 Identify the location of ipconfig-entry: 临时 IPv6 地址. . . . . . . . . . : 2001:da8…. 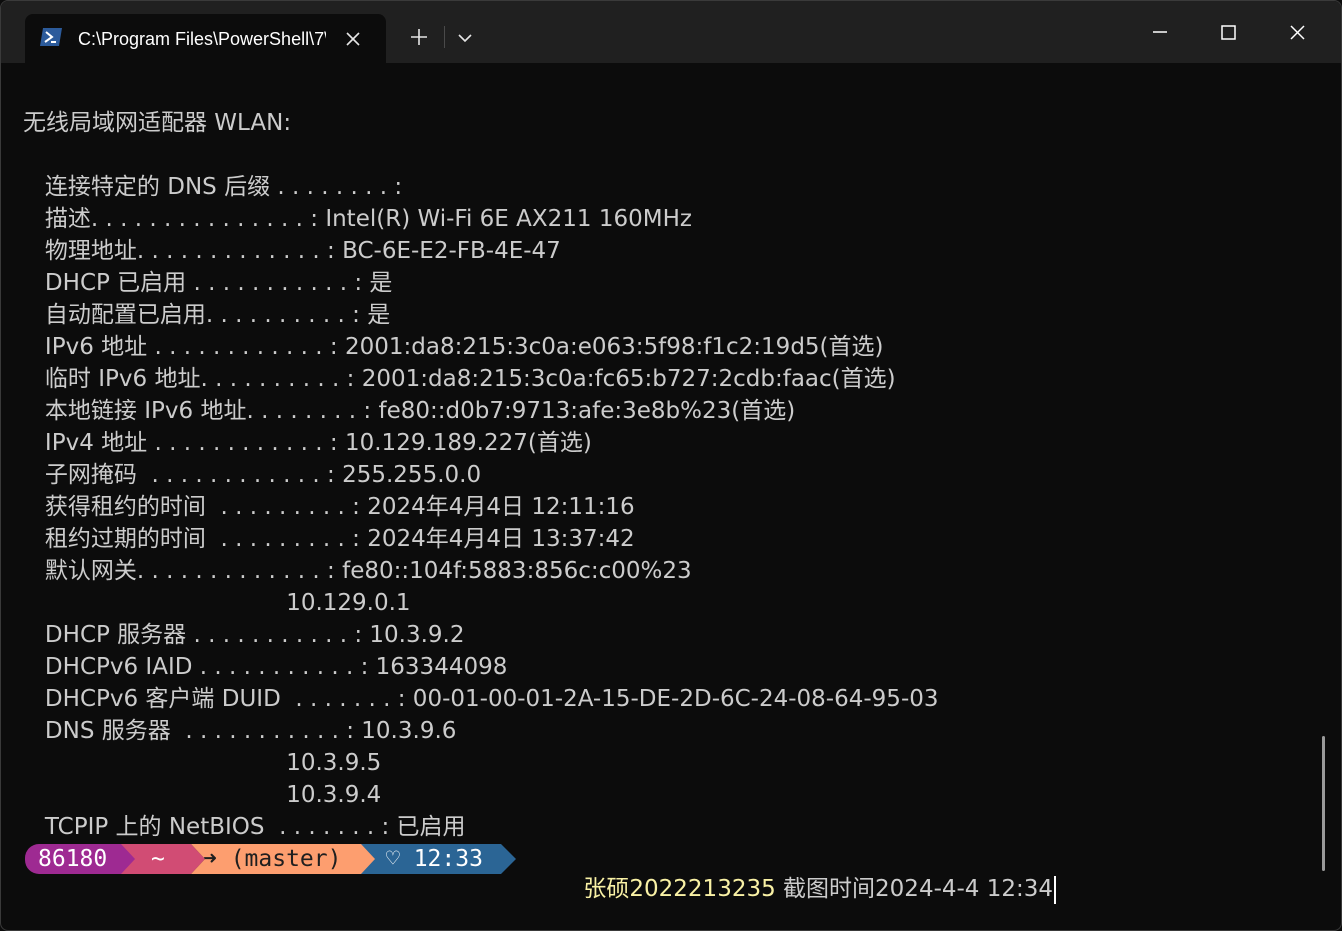
(459, 379).